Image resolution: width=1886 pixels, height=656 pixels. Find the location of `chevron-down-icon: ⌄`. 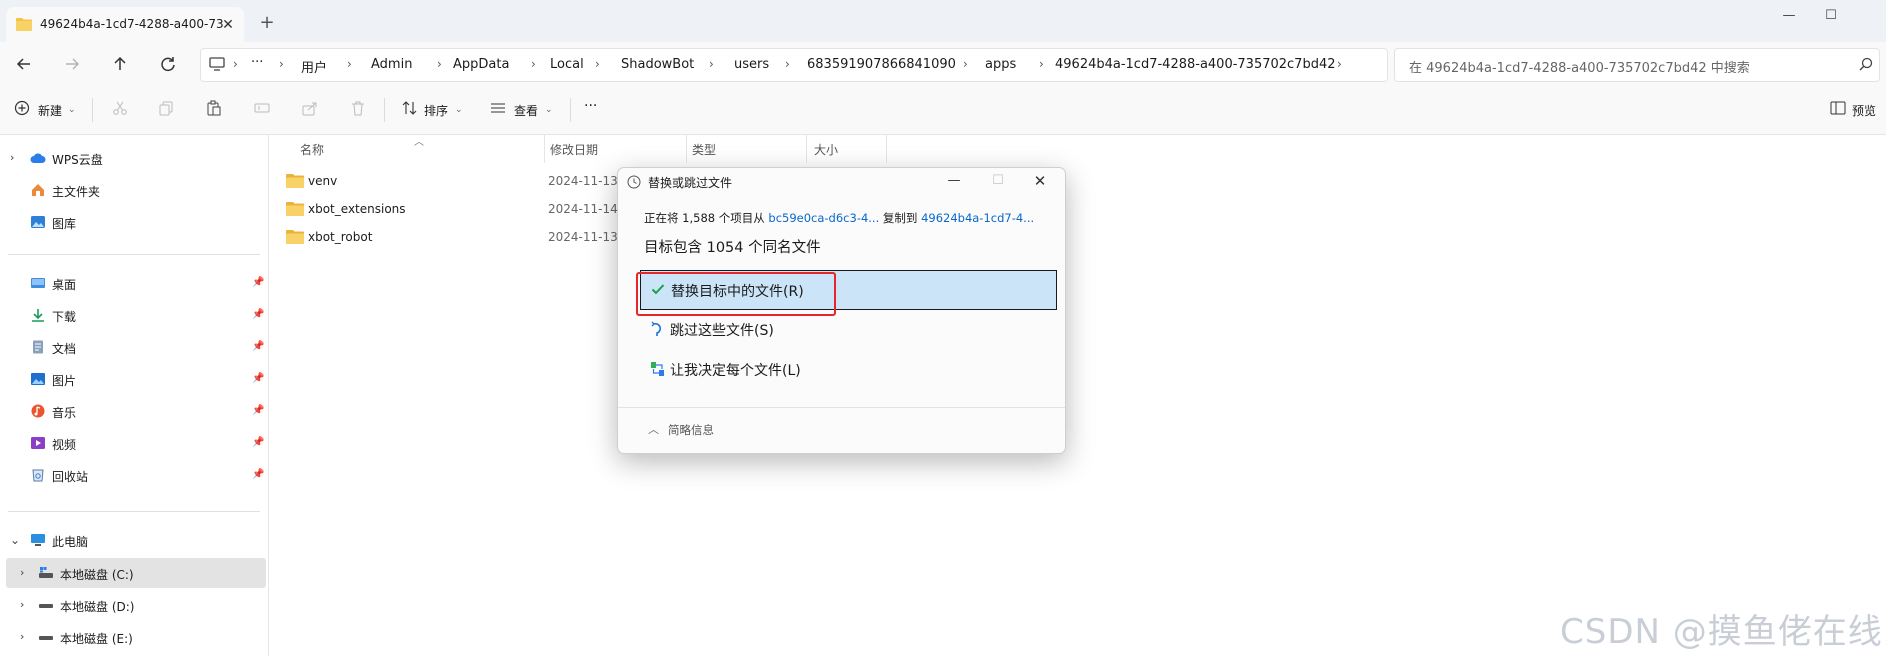

chevron-down-icon: ⌄ is located at coordinates (15, 540).